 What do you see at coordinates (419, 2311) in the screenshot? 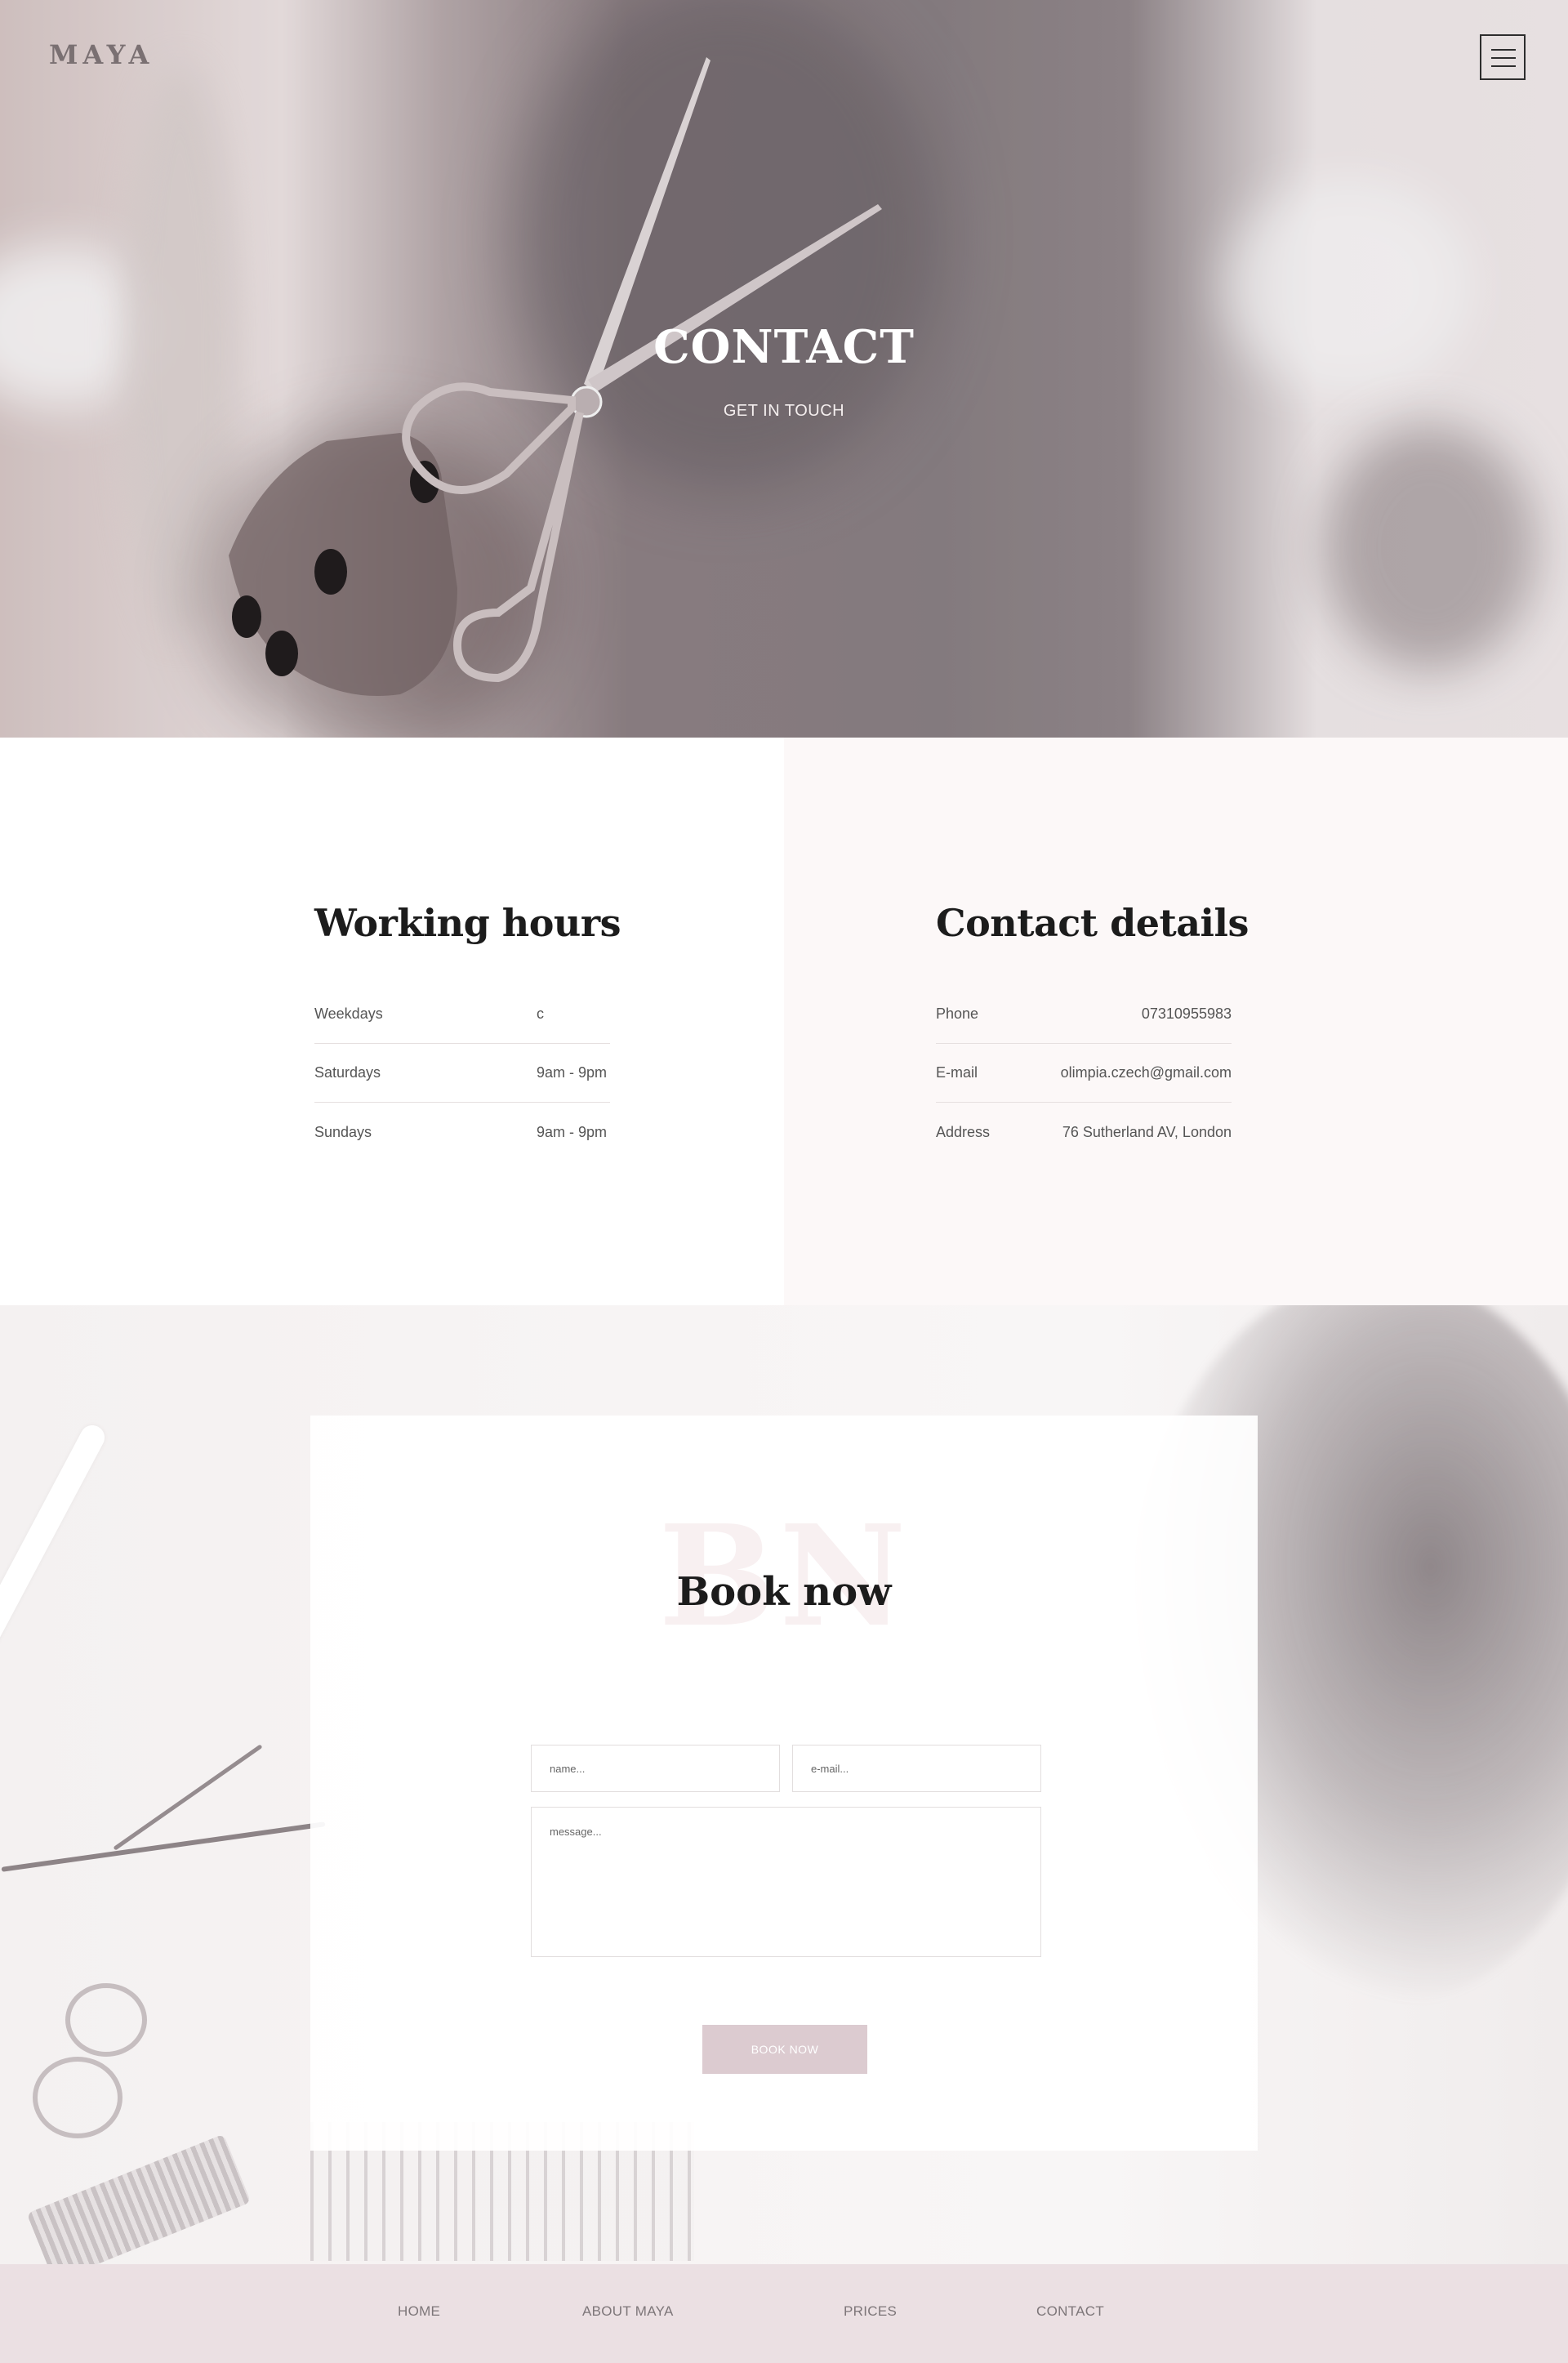
I see `footer-link-home: HOME` at bounding box center [419, 2311].